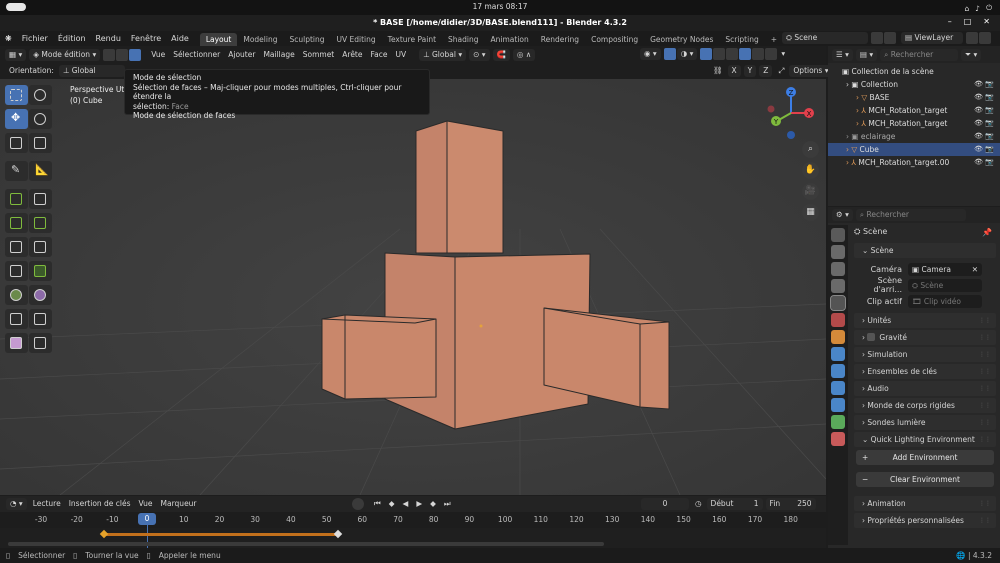 This screenshot has width=1000, height=563. What do you see at coordinates (811, 71) in the screenshot?
I see `options-dropdown: Options ▾` at bounding box center [811, 71].